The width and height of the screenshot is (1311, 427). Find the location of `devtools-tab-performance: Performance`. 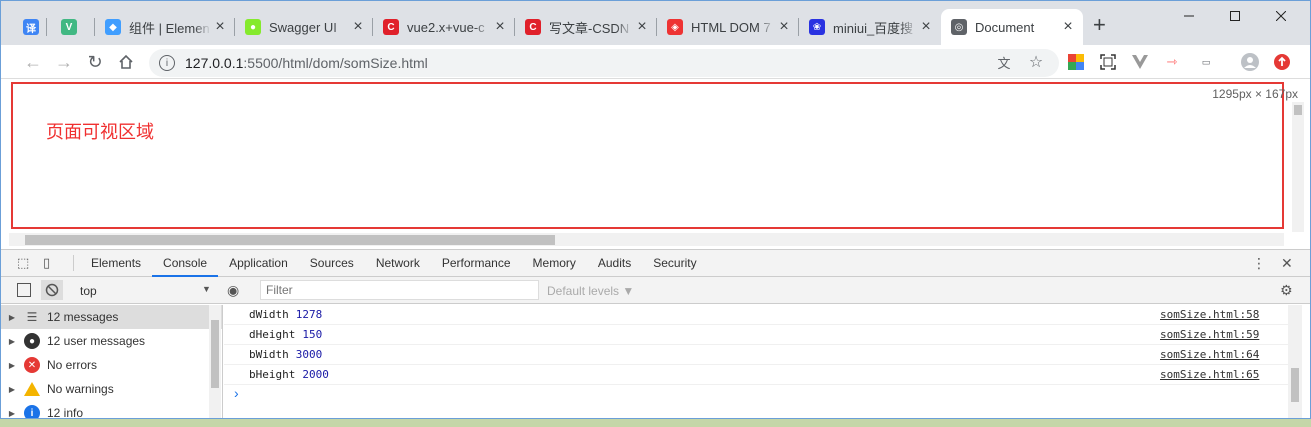

devtools-tab-performance: Performance is located at coordinates (476, 263).